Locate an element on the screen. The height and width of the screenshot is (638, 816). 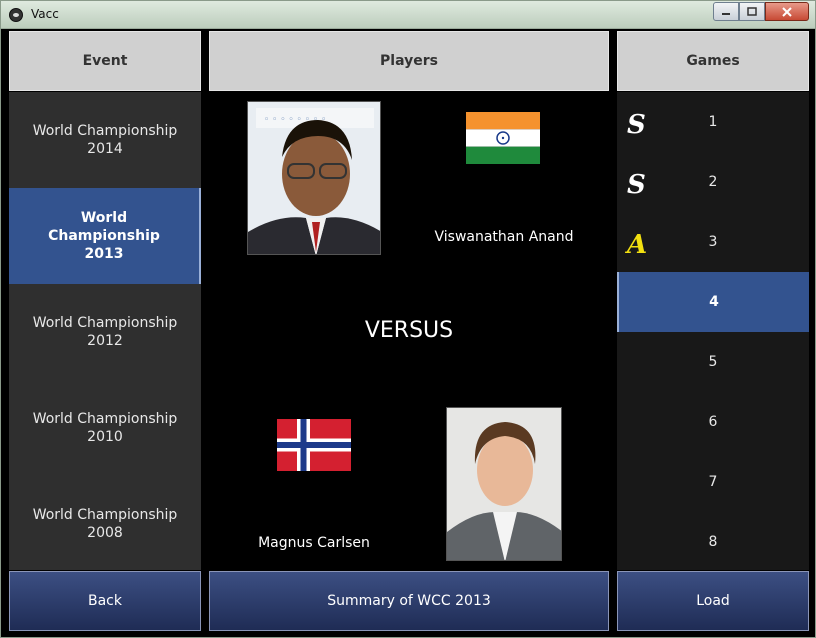
event-item: World Championship 2010 is located at coordinates (105, 428).